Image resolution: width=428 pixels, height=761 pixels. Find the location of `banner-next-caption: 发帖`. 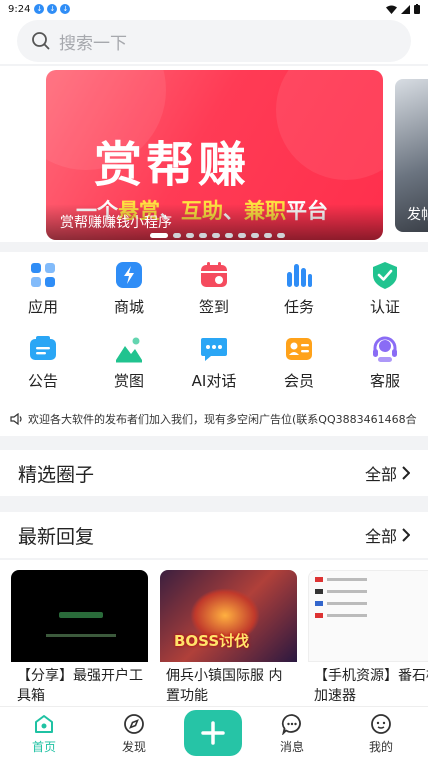

banner-next-caption: 发帖 is located at coordinates (417, 215).